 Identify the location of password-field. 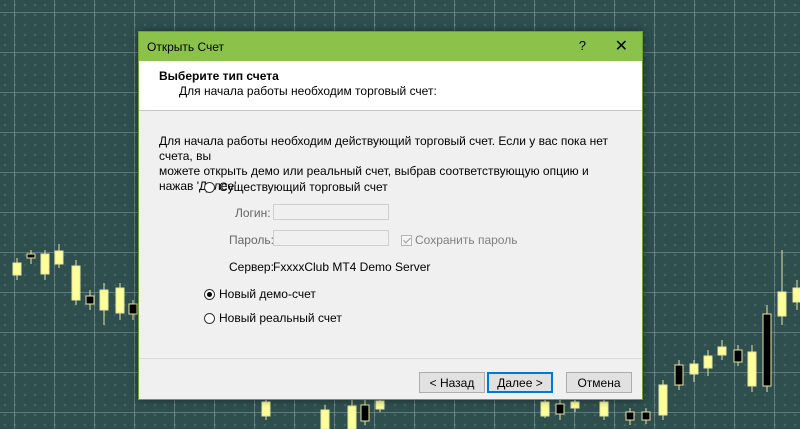
(331, 238).